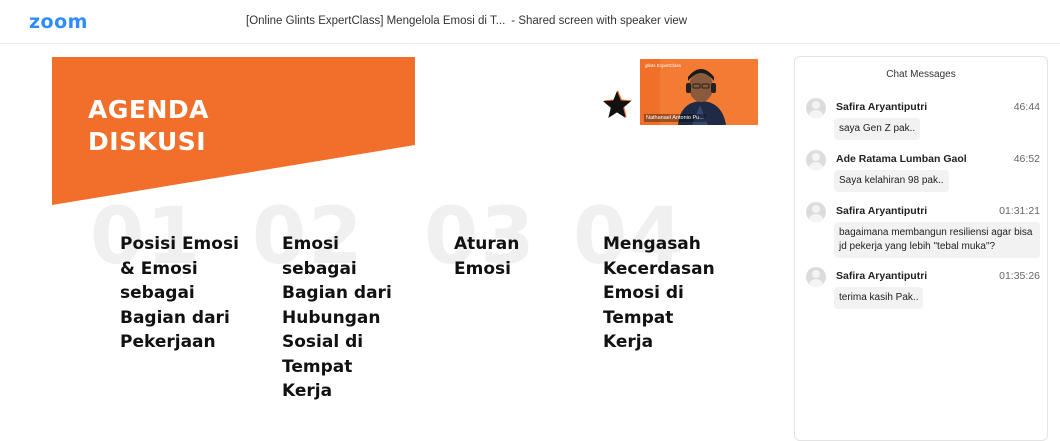  I want to click on chat-header: Chat Messages, so click(921, 74).